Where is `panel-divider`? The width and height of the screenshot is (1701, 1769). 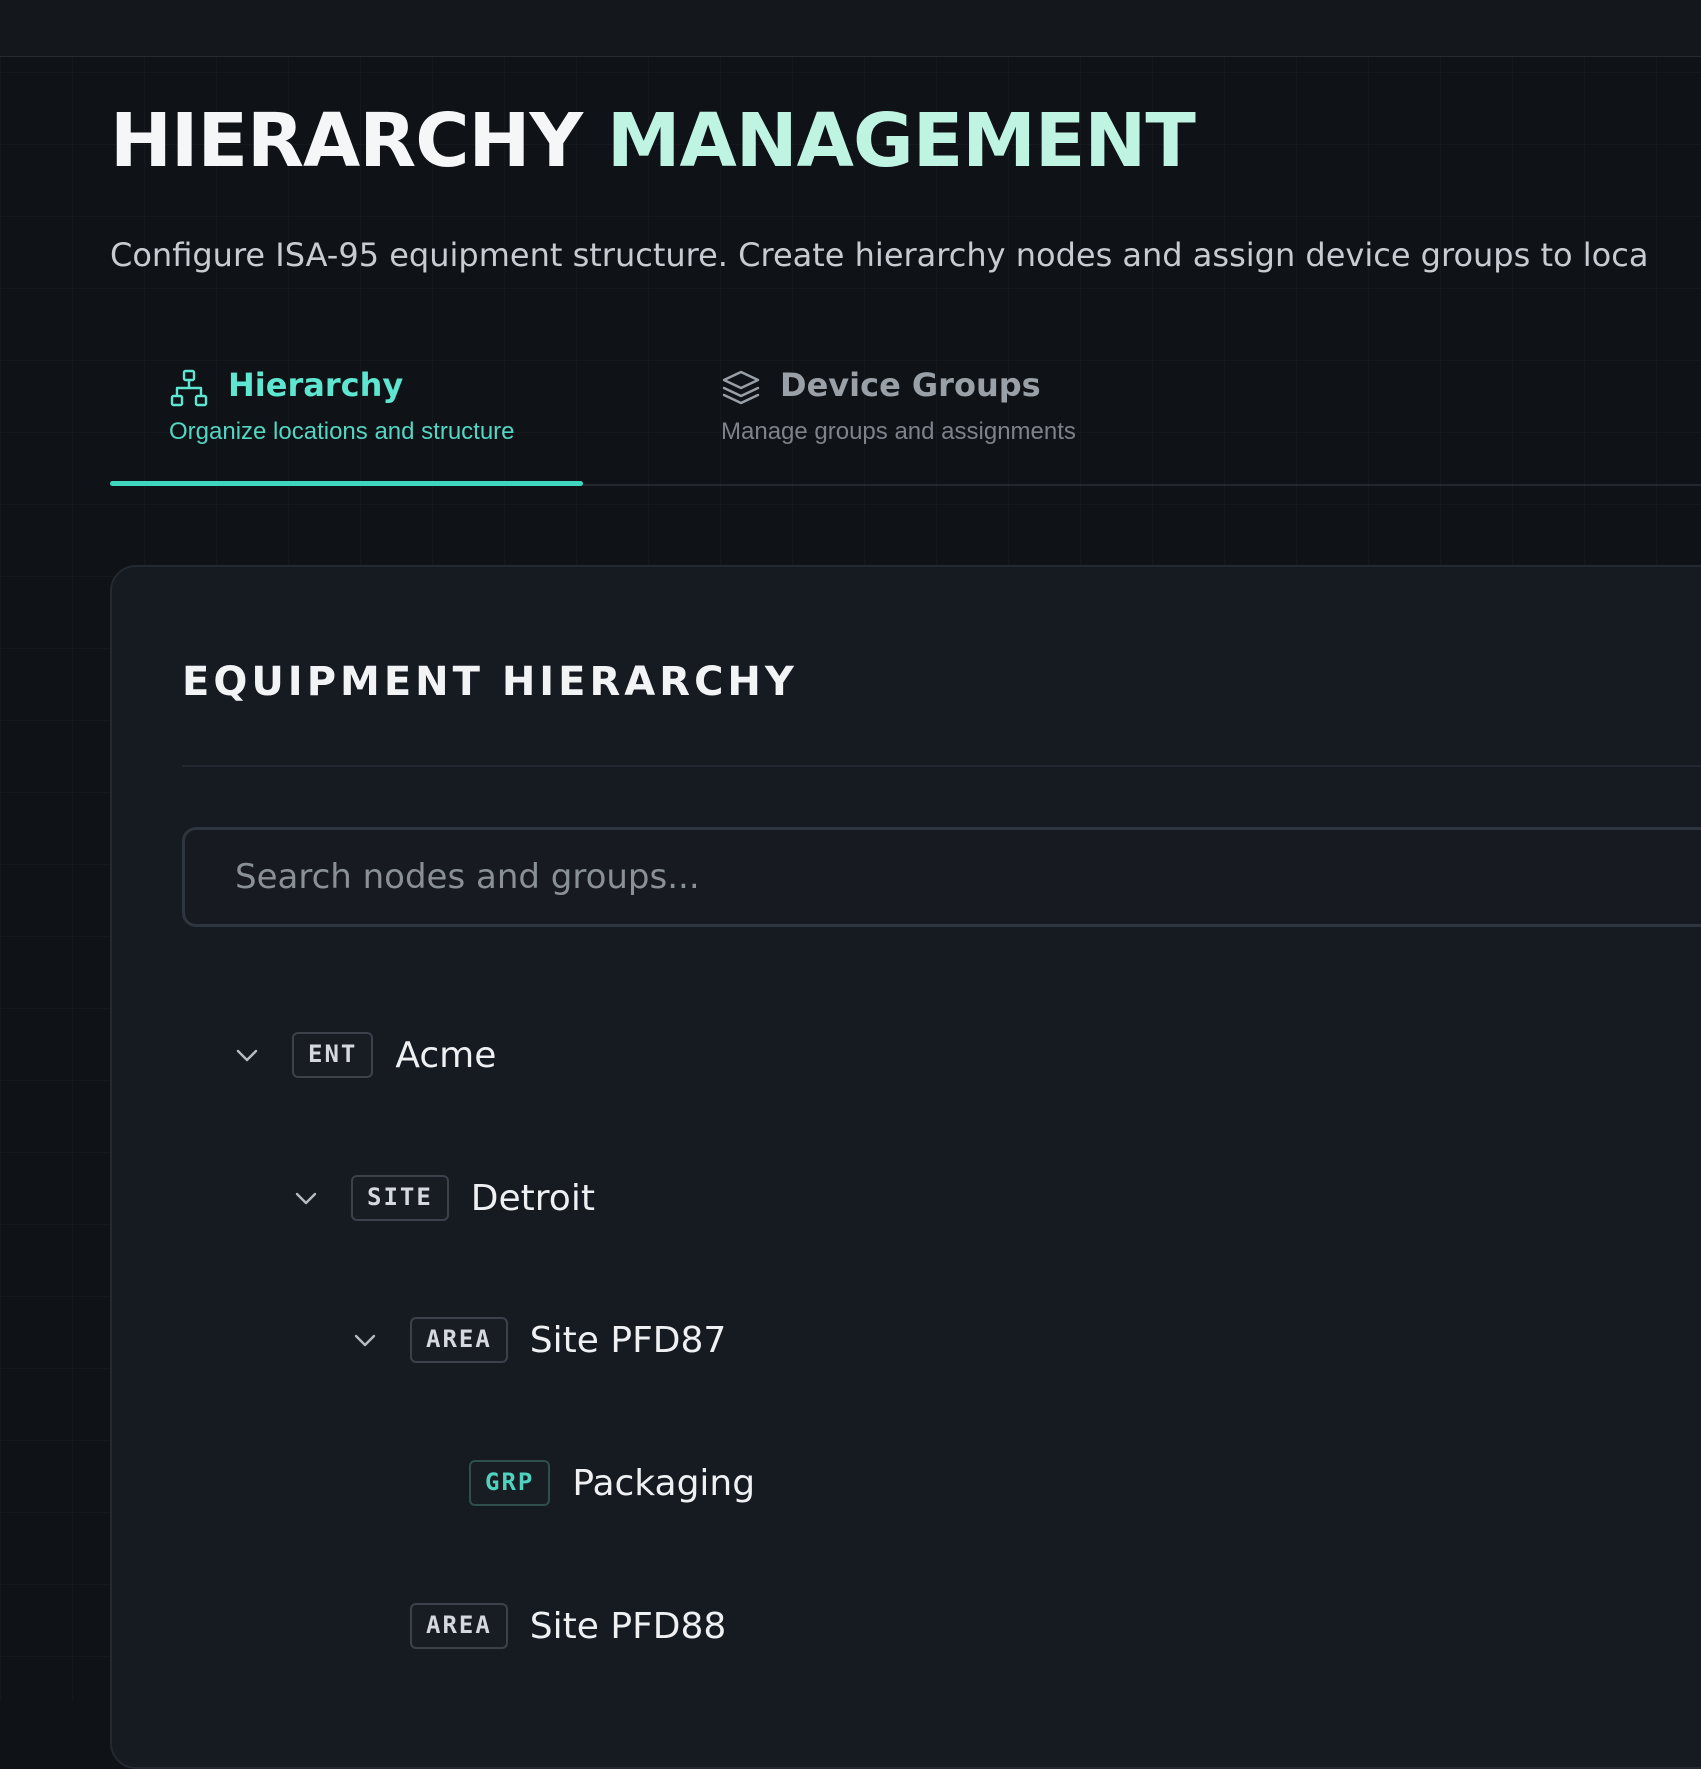
panel-divider is located at coordinates (941, 766).